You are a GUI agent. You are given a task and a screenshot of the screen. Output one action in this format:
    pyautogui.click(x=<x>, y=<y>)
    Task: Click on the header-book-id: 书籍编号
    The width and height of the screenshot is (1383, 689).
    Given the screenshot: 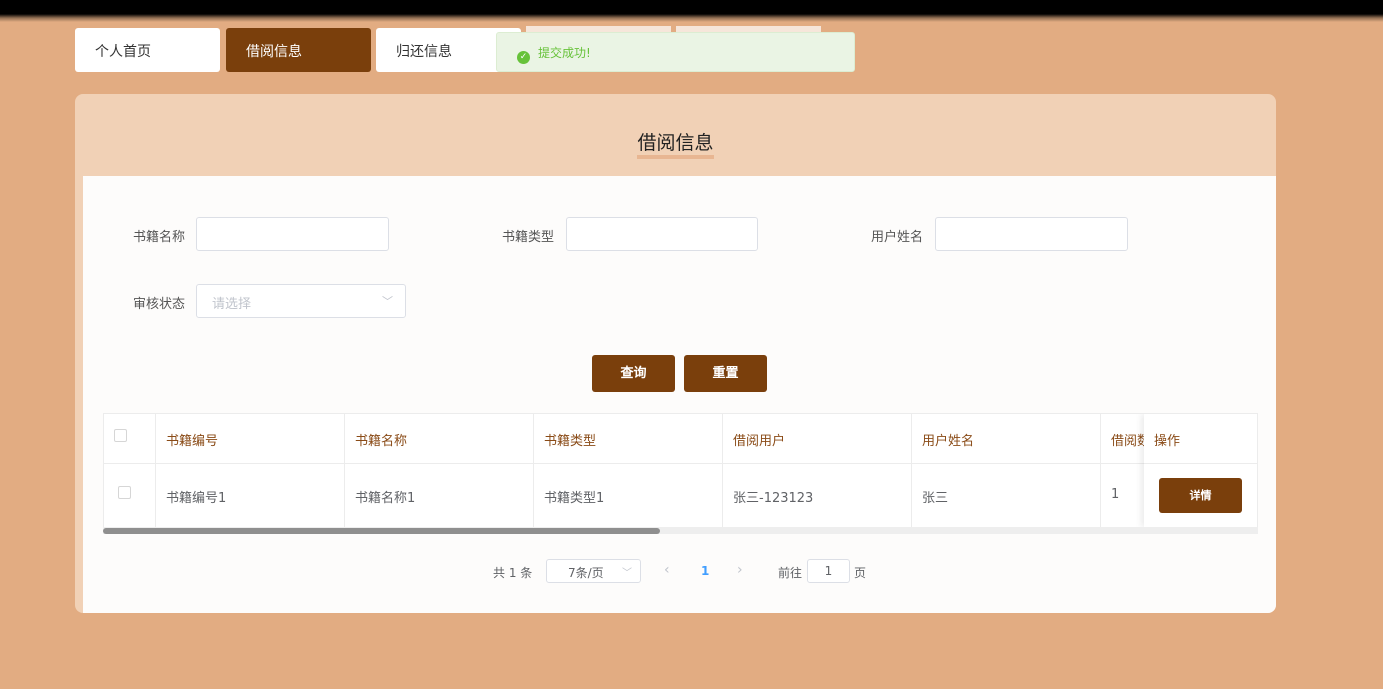 What is the action you would take?
    pyautogui.click(x=250, y=438)
    